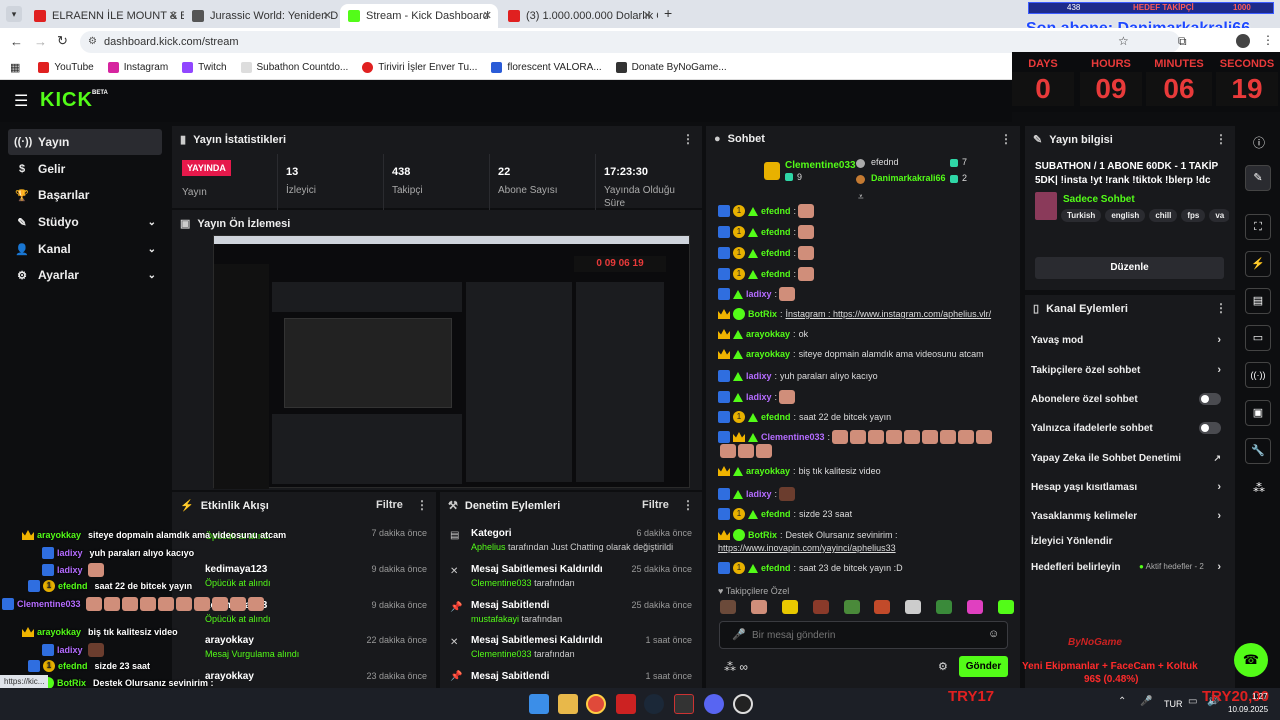 Image resolution: width=1280 pixels, height=720 pixels. What do you see at coordinates (1126, 487) in the screenshot?
I see `action-account-age: Hesap yaşı kısıtlaması ›` at bounding box center [1126, 487].